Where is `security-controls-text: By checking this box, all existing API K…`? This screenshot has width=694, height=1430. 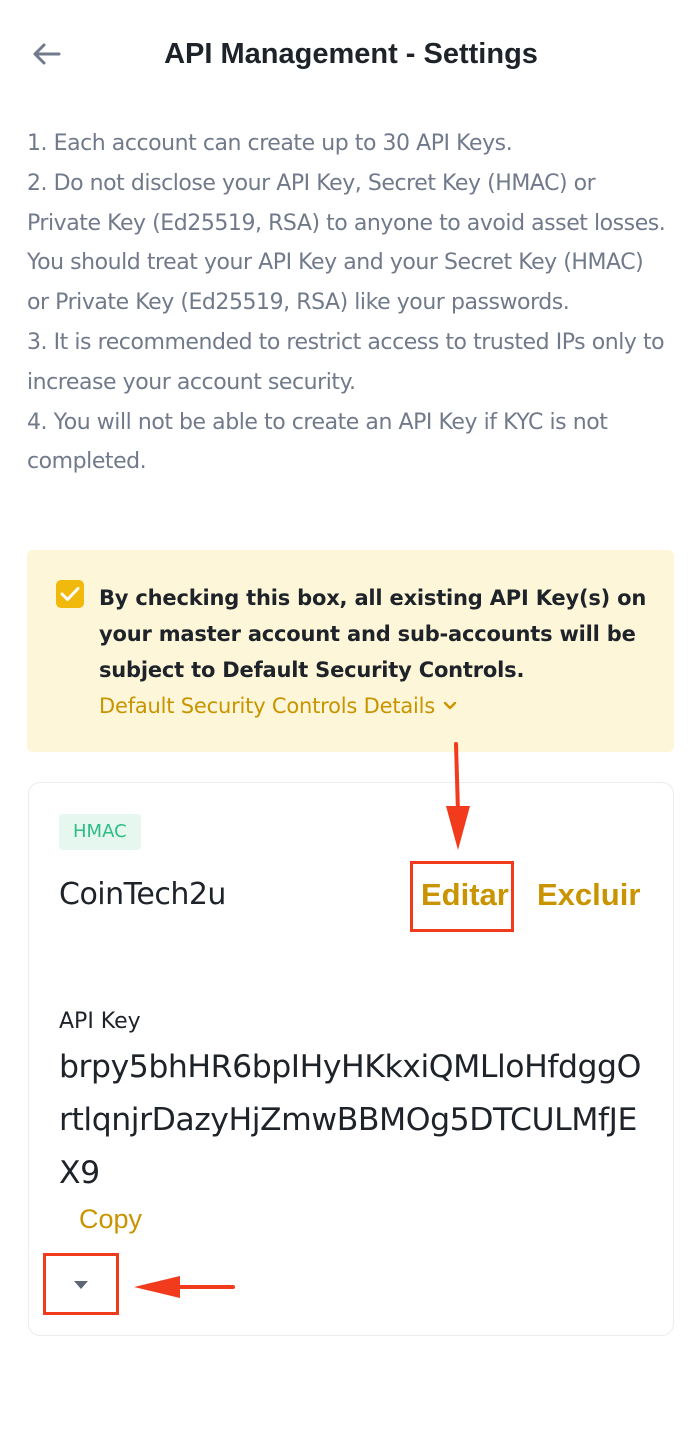 security-controls-text: By checking this box, all existing API K… is located at coordinates (373, 634).